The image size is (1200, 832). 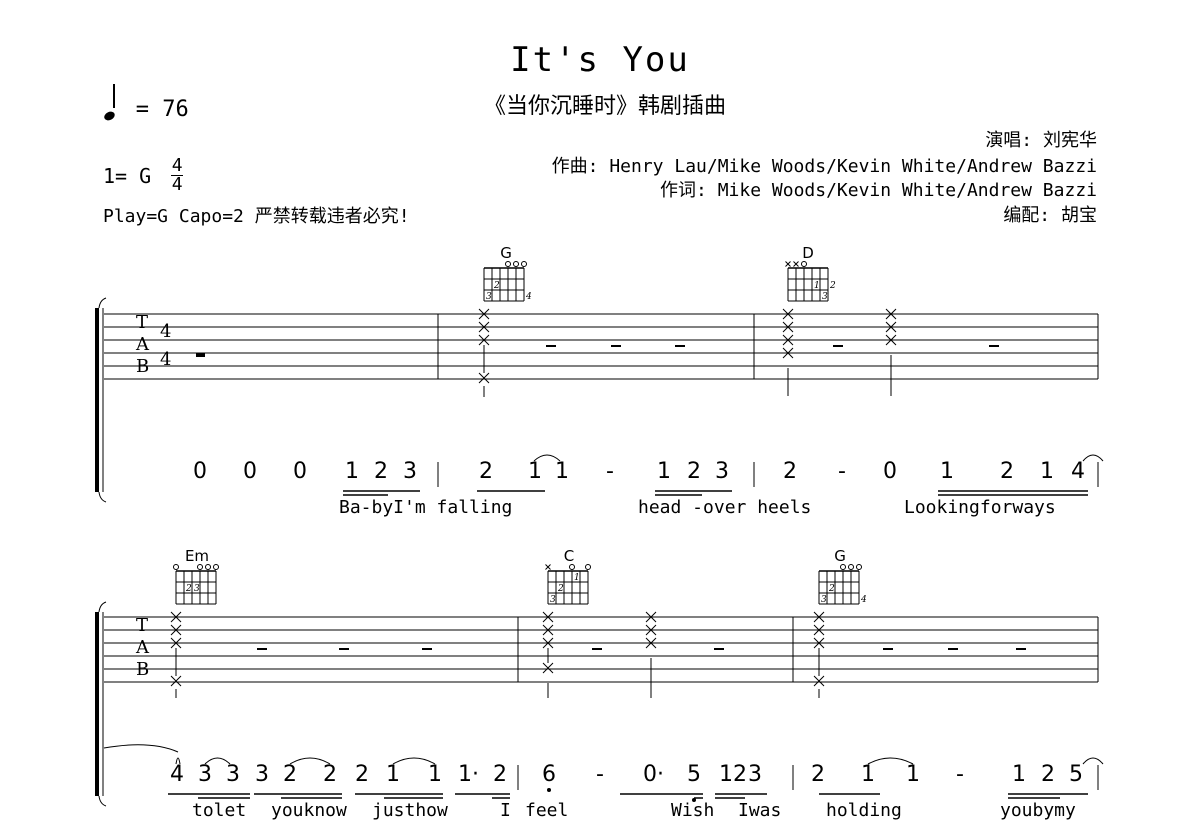 I want to click on jianpu-note: 1·, so click(x=468, y=774).